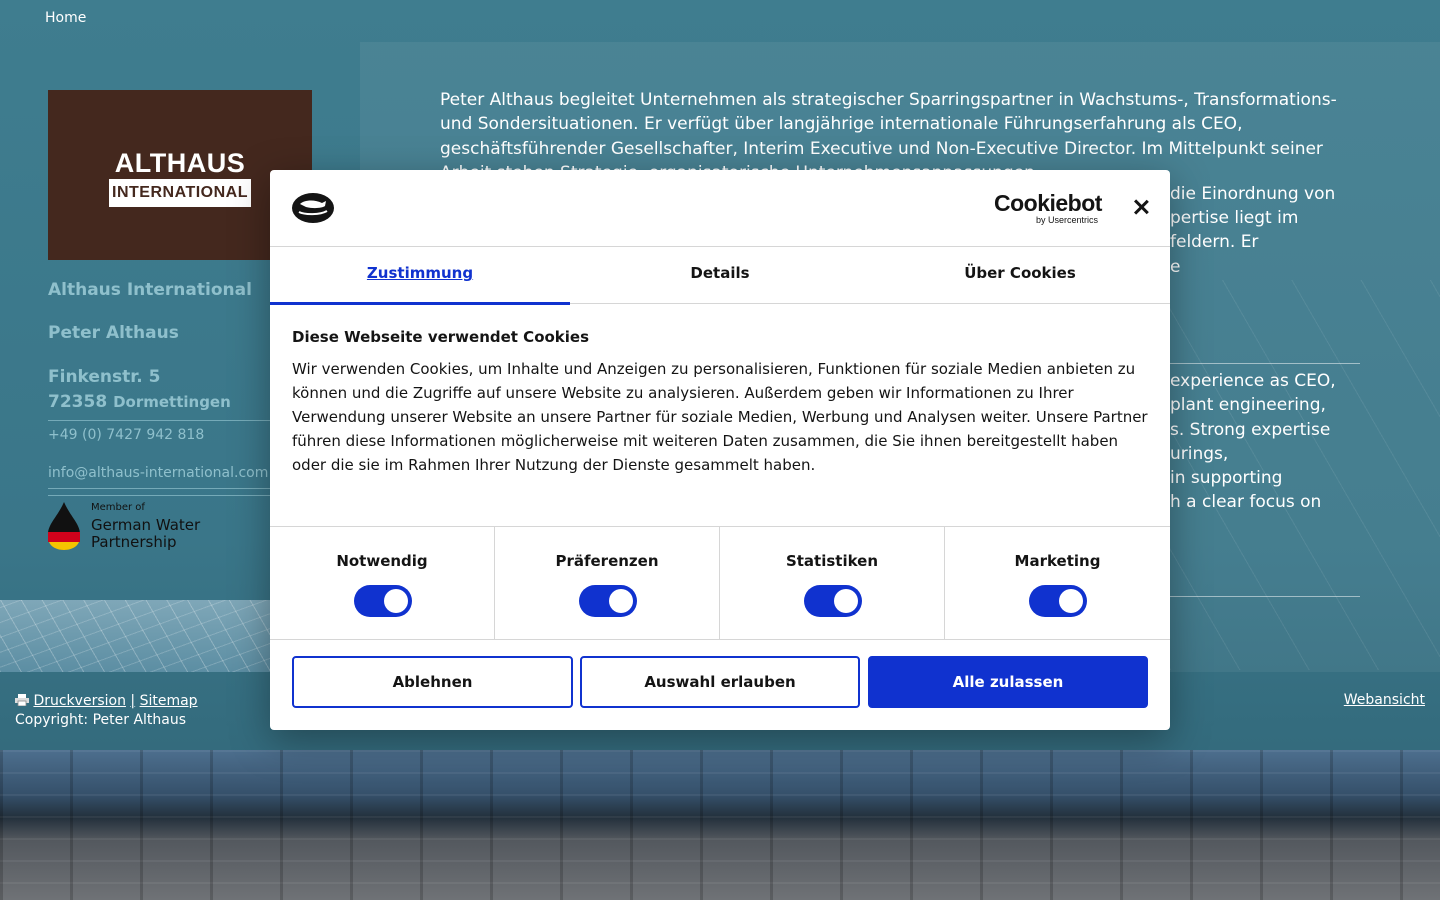 This screenshot has height=900, width=1440. I want to click on toggle-label: Präferenzen, so click(607, 561).